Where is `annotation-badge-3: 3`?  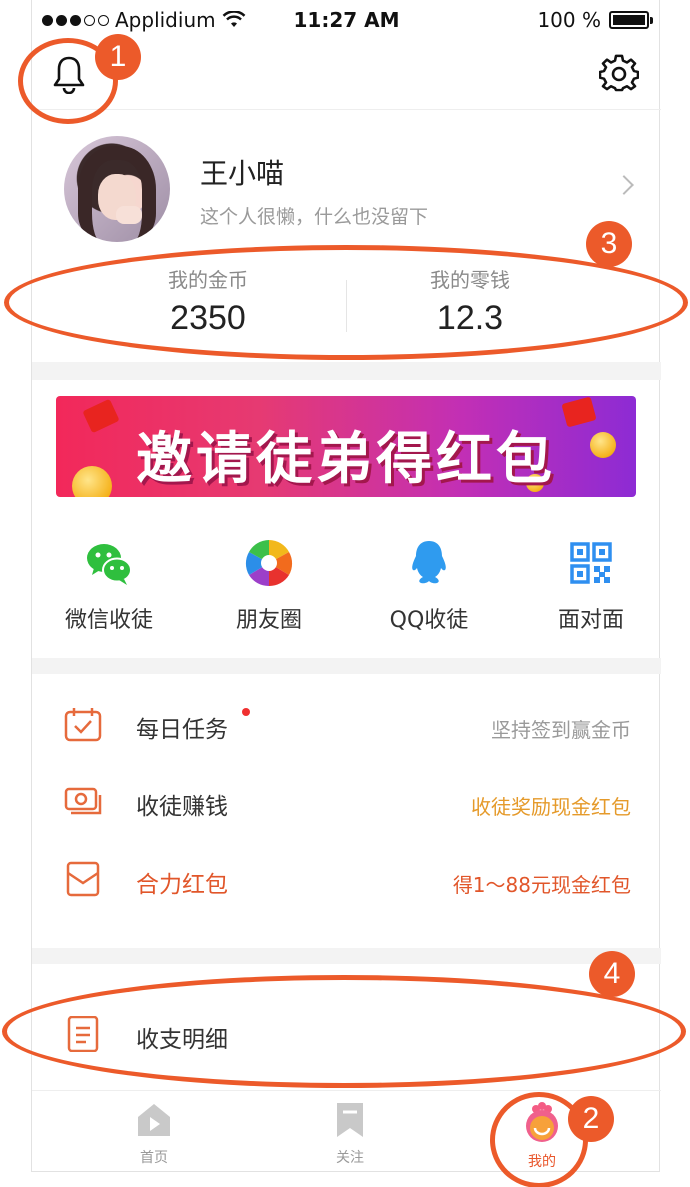
annotation-badge-3: 3 is located at coordinates (609, 244).